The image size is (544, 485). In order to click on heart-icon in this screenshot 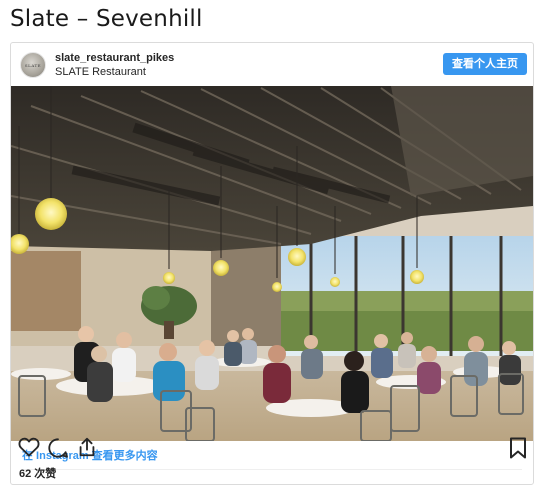, I will do `click(29, 447)`.